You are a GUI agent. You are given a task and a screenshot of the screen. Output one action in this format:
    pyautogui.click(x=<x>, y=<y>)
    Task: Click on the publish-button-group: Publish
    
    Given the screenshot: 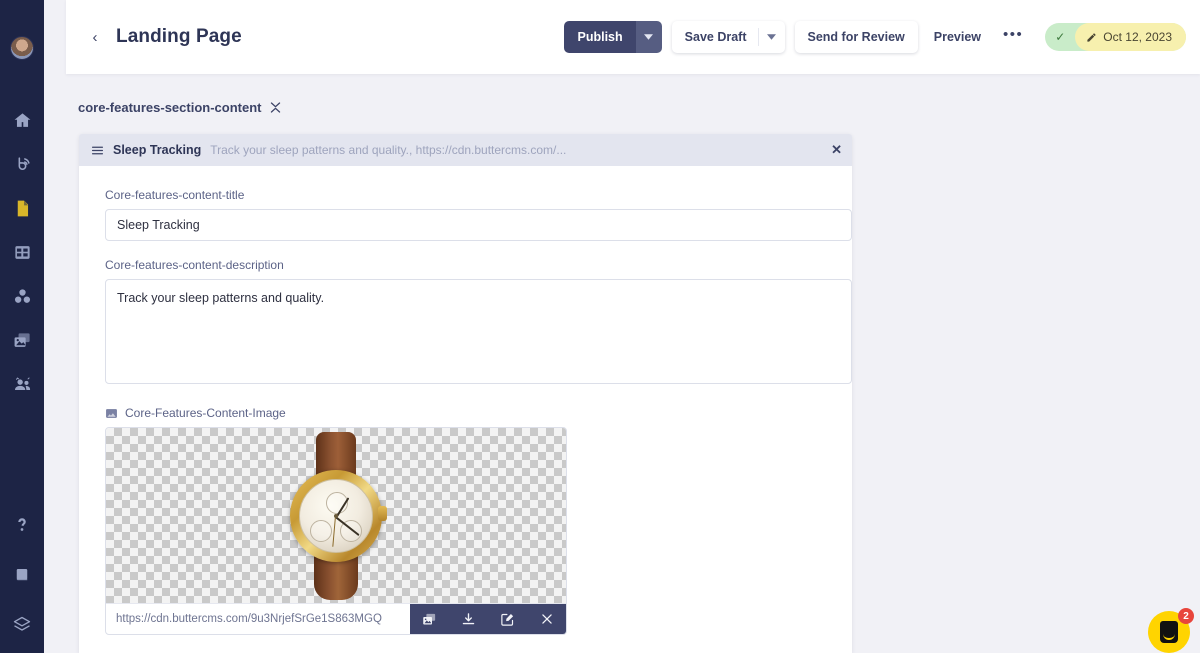 What is the action you would take?
    pyautogui.click(x=612, y=37)
    